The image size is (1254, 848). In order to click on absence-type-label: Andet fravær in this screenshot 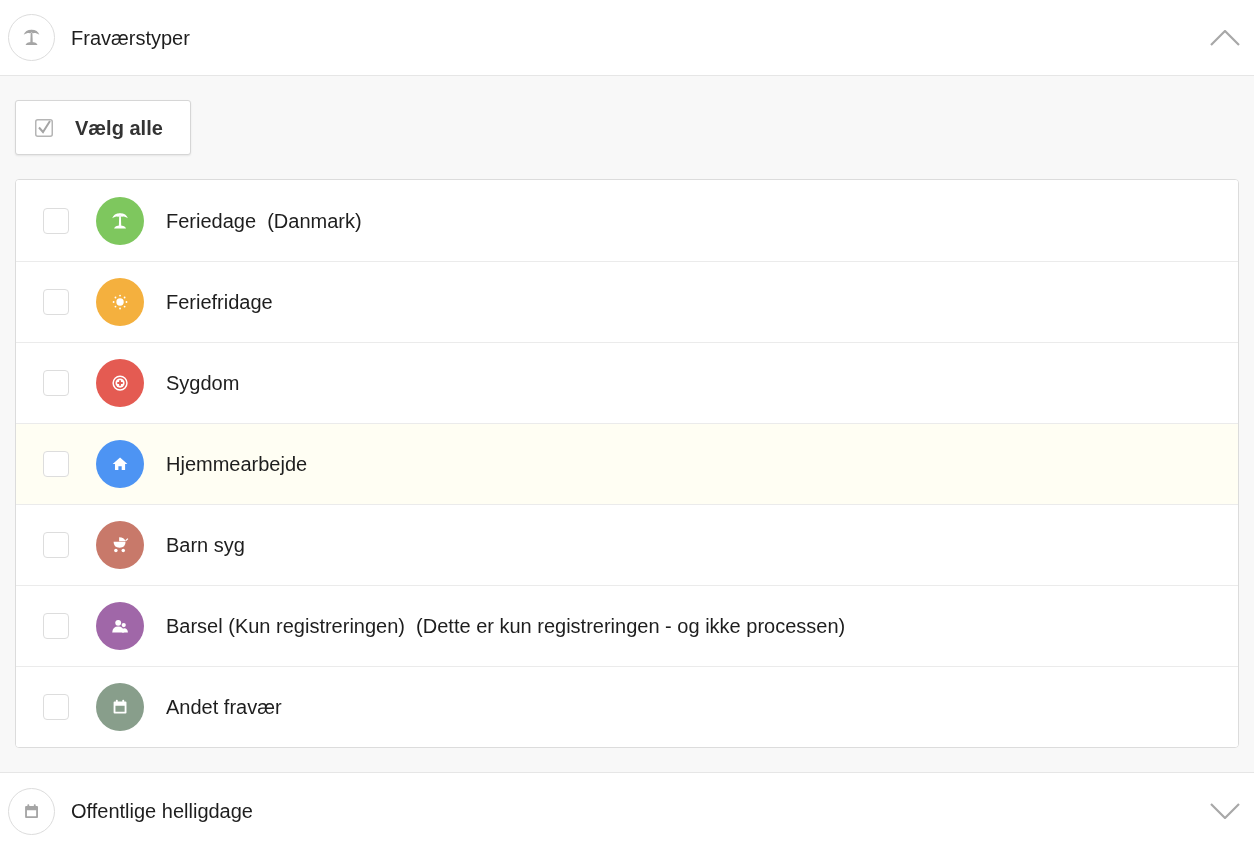, I will do `click(224, 707)`.